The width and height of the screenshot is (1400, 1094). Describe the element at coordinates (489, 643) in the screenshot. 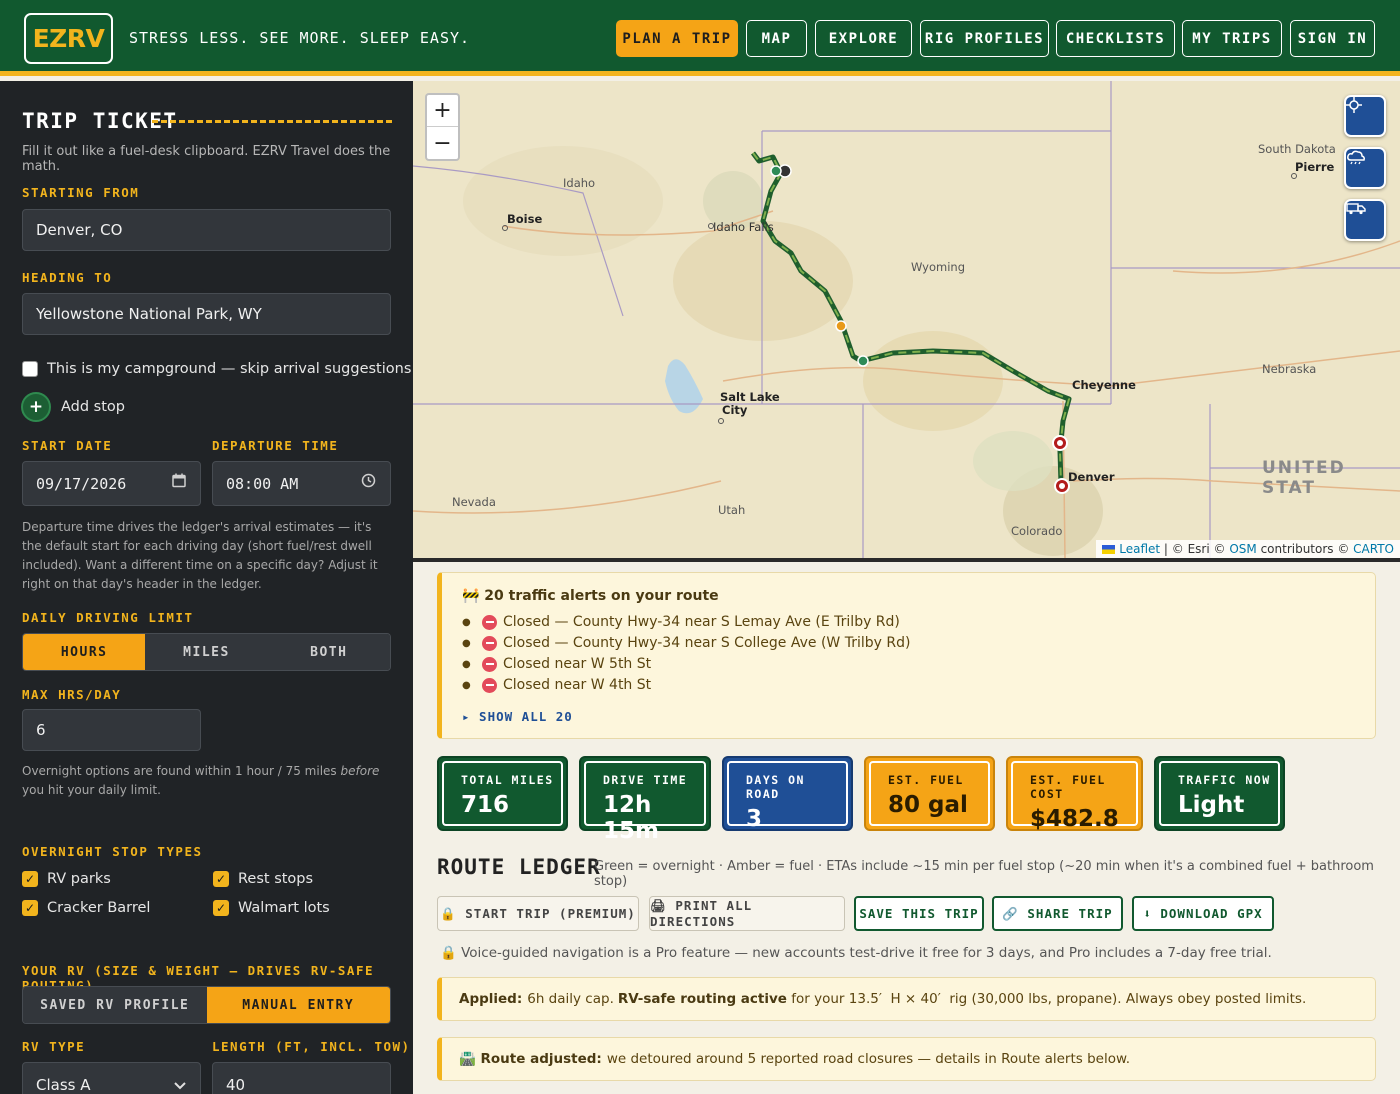

I see `no-entry-icon` at that location.